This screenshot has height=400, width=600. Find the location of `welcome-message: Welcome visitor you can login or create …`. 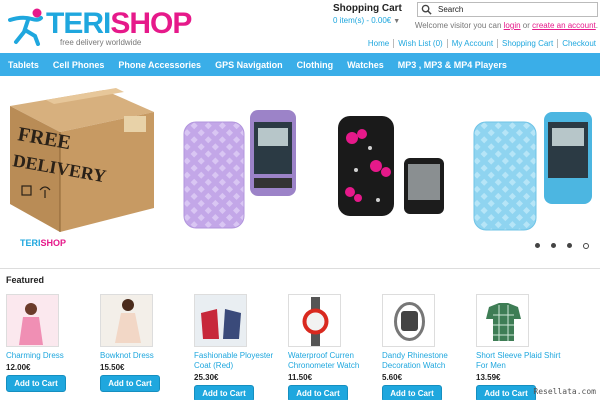

welcome-message: Welcome visitor you can login or create … is located at coordinates (506, 25).